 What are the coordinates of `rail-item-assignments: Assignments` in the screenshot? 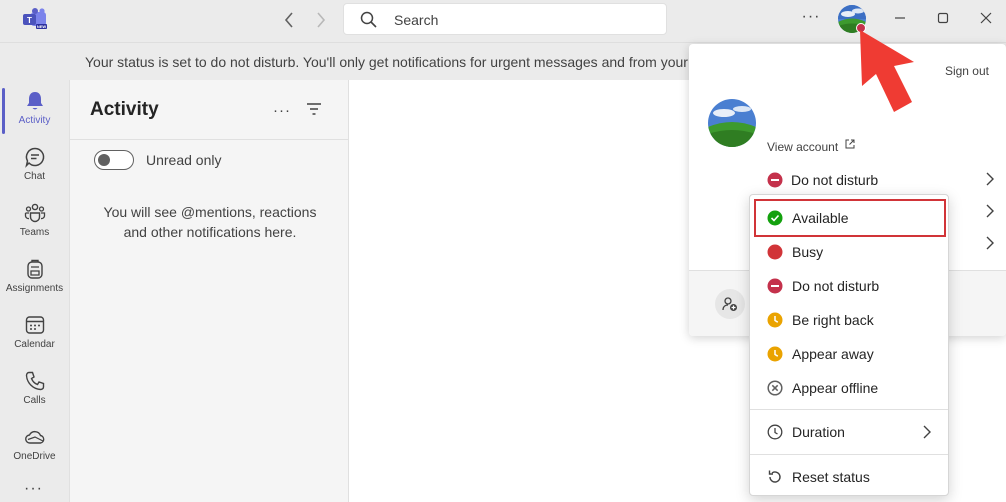 It's located at (34, 279).